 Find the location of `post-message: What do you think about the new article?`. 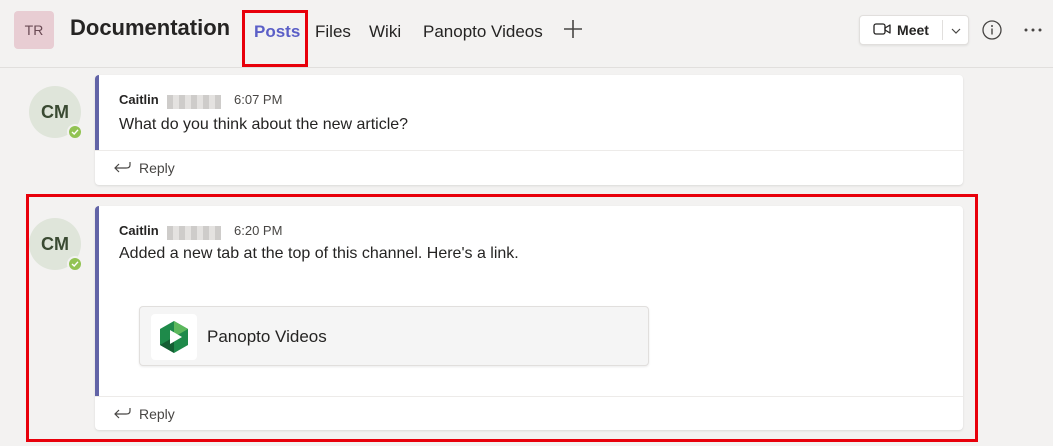

post-message: What do you think about the new article? is located at coordinates (264, 124).